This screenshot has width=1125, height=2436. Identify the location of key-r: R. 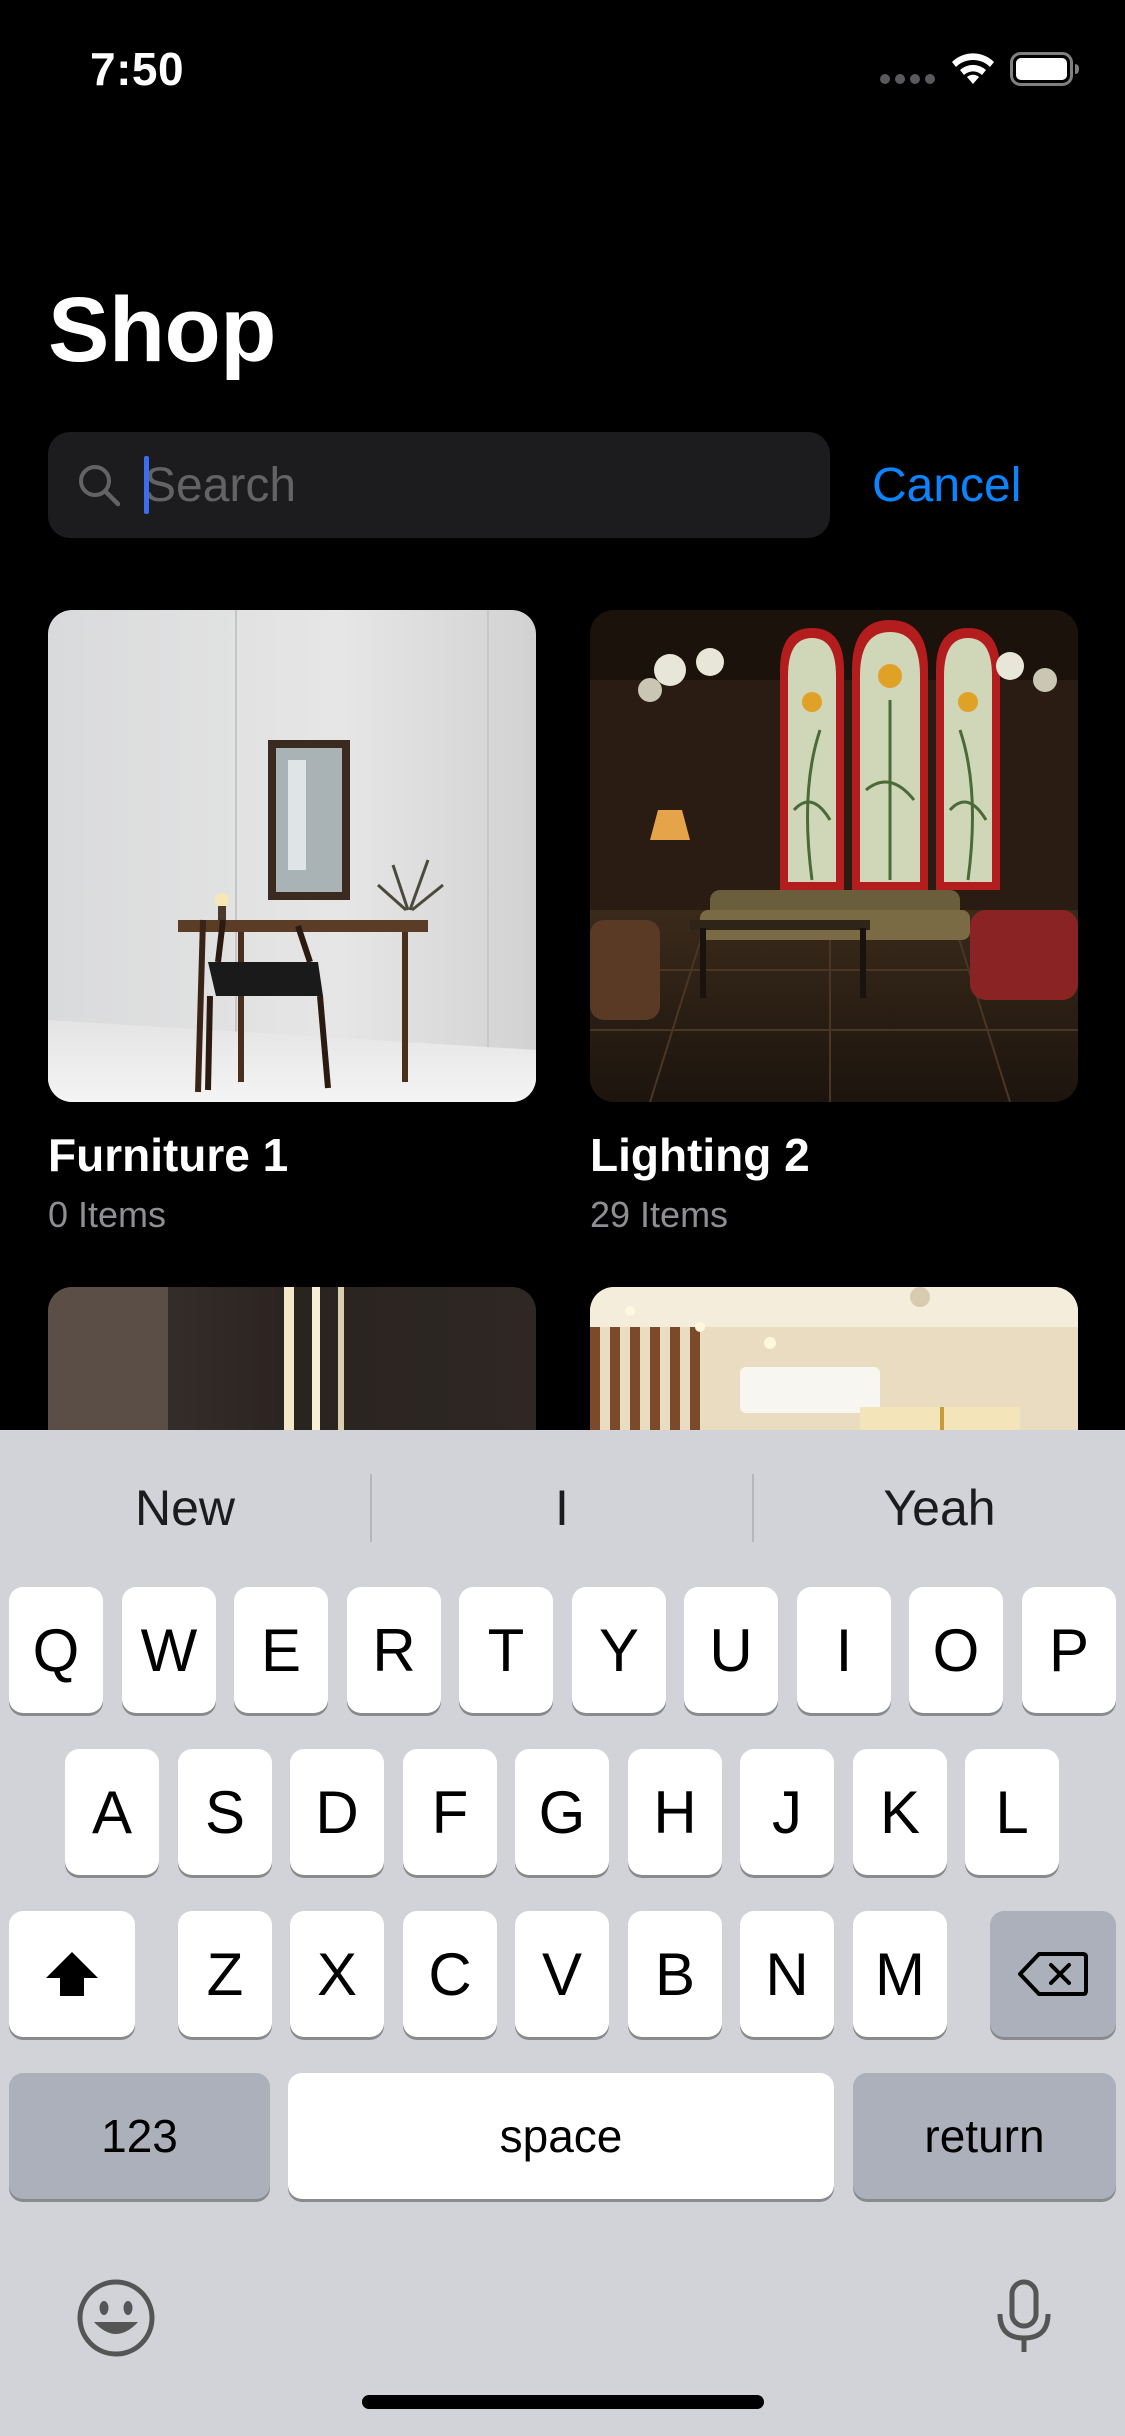
(394, 1650).